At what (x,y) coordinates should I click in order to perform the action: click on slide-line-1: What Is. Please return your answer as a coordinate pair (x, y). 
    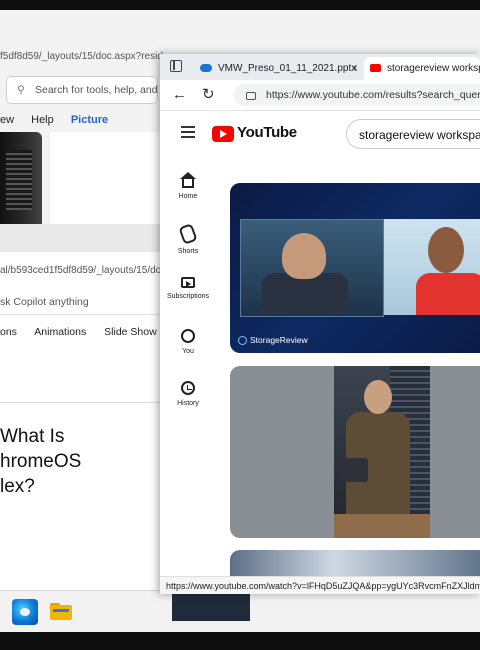
    Looking at the image, I should click on (32, 436).